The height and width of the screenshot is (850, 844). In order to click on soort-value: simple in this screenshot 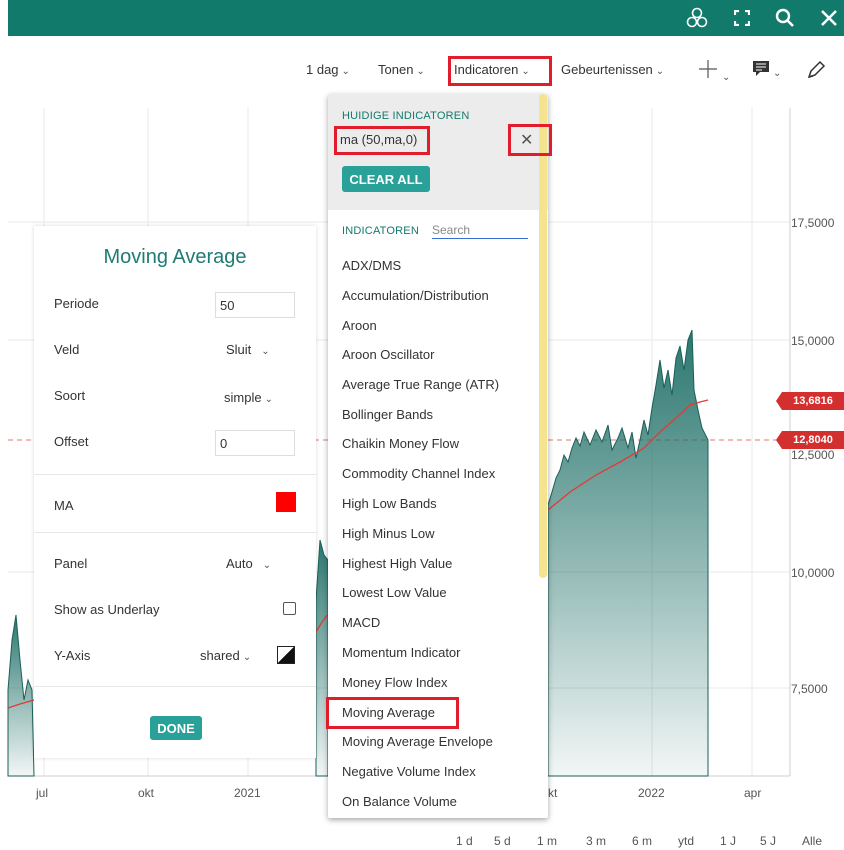, I will do `click(243, 397)`.